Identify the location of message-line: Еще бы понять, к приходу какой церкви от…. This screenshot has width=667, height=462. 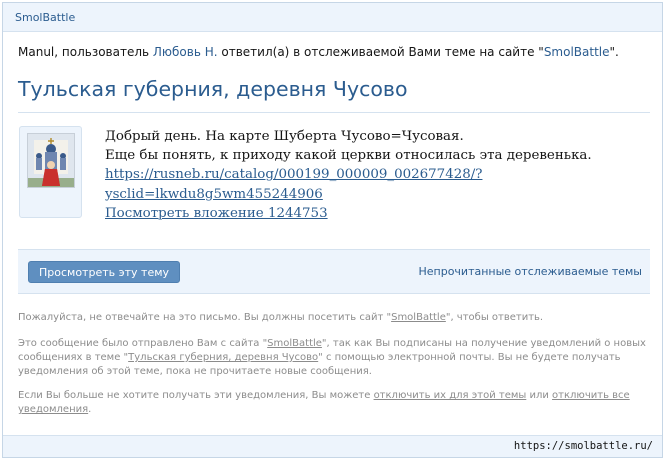
(348, 156).